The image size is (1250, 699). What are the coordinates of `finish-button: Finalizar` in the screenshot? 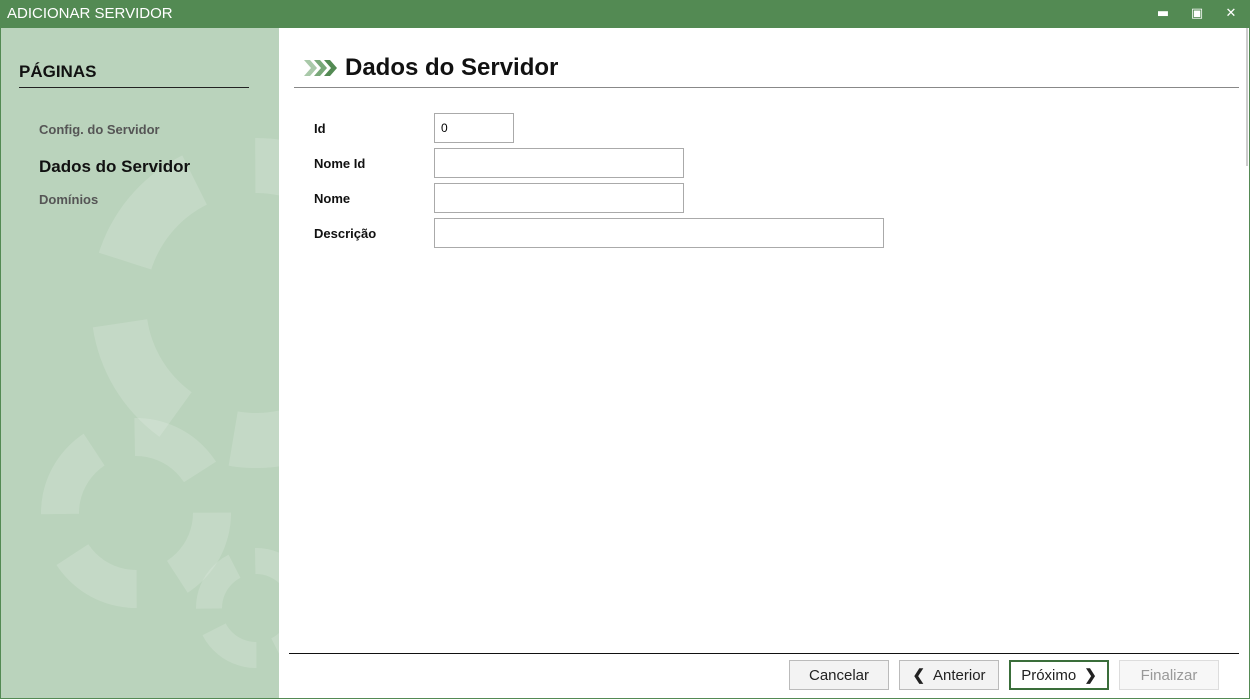 It's located at (1169, 675).